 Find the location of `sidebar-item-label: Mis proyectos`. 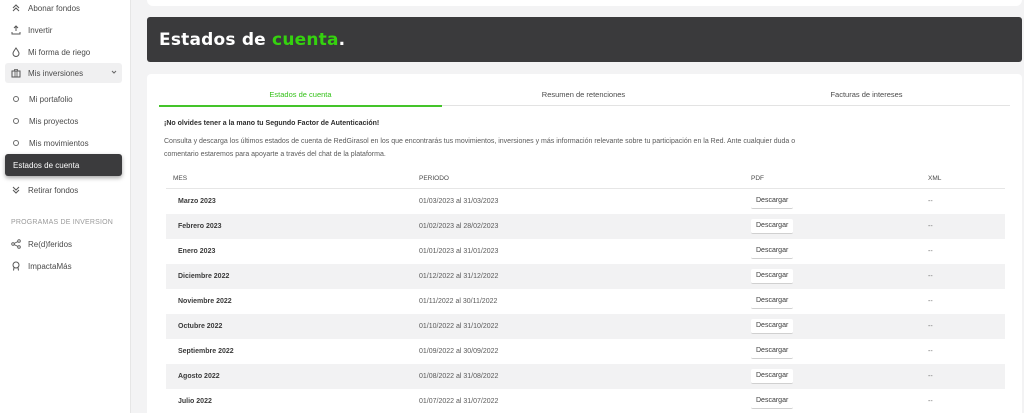

sidebar-item-label: Mis proyectos is located at coordinates (54, 121).